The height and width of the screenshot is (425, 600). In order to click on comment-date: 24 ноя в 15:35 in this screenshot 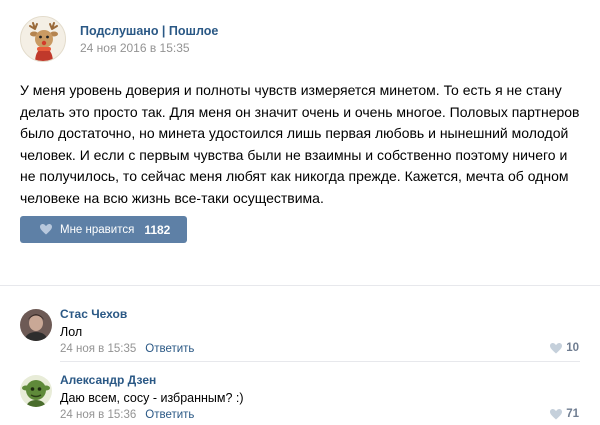, I will do `click(98, 349)`.